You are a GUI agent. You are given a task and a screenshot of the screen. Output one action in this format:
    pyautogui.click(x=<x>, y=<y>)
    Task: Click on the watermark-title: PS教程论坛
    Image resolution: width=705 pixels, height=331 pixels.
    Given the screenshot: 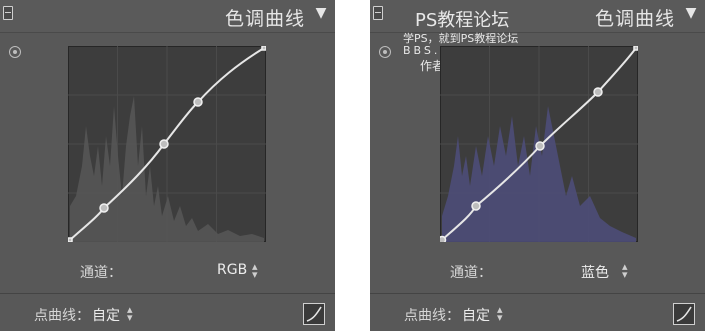 What is the action you would take?
    pyautogui.click(x=462, y=20)
    